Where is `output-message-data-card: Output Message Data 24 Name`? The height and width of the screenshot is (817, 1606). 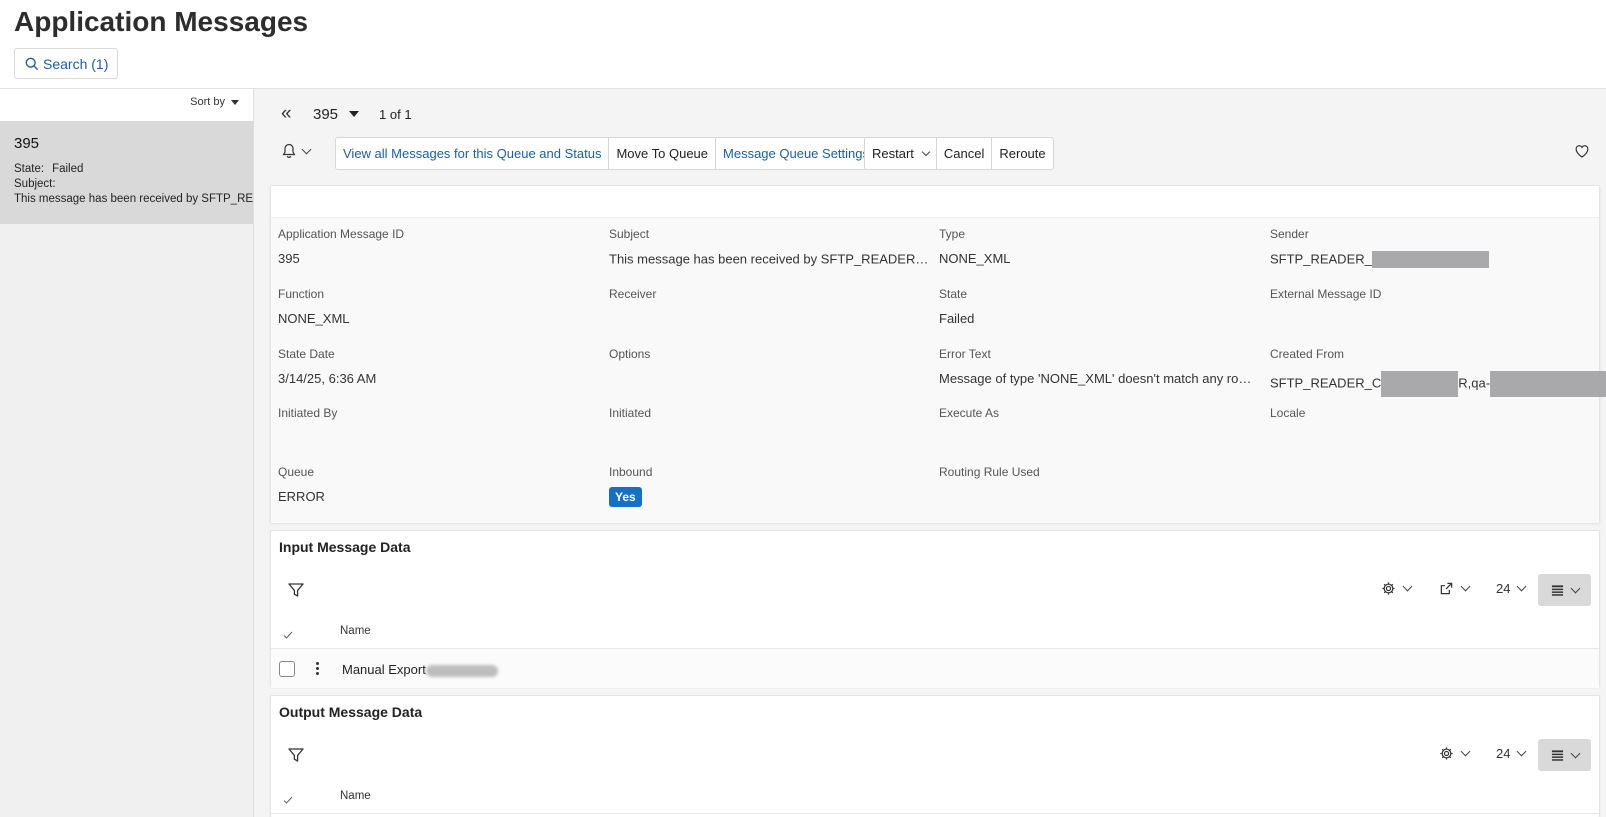 output-message-data-card: Output Message Data 24 Name is located at coordinates (935, 756).